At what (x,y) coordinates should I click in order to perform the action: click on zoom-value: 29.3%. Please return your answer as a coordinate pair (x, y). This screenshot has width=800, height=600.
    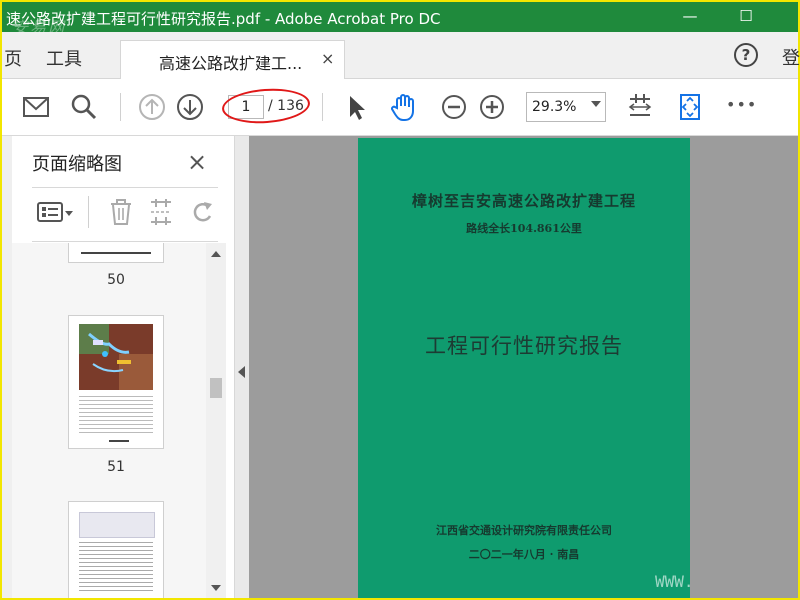
    Looking at the image, I should click on (554, 107).